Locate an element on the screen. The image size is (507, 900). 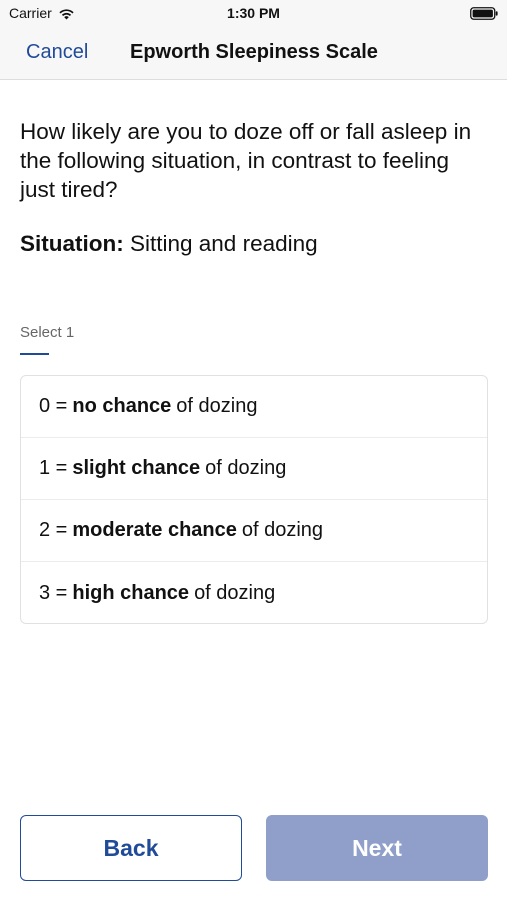
option-3: 3 = high chance of dozing is located at coordinates (254, 592).